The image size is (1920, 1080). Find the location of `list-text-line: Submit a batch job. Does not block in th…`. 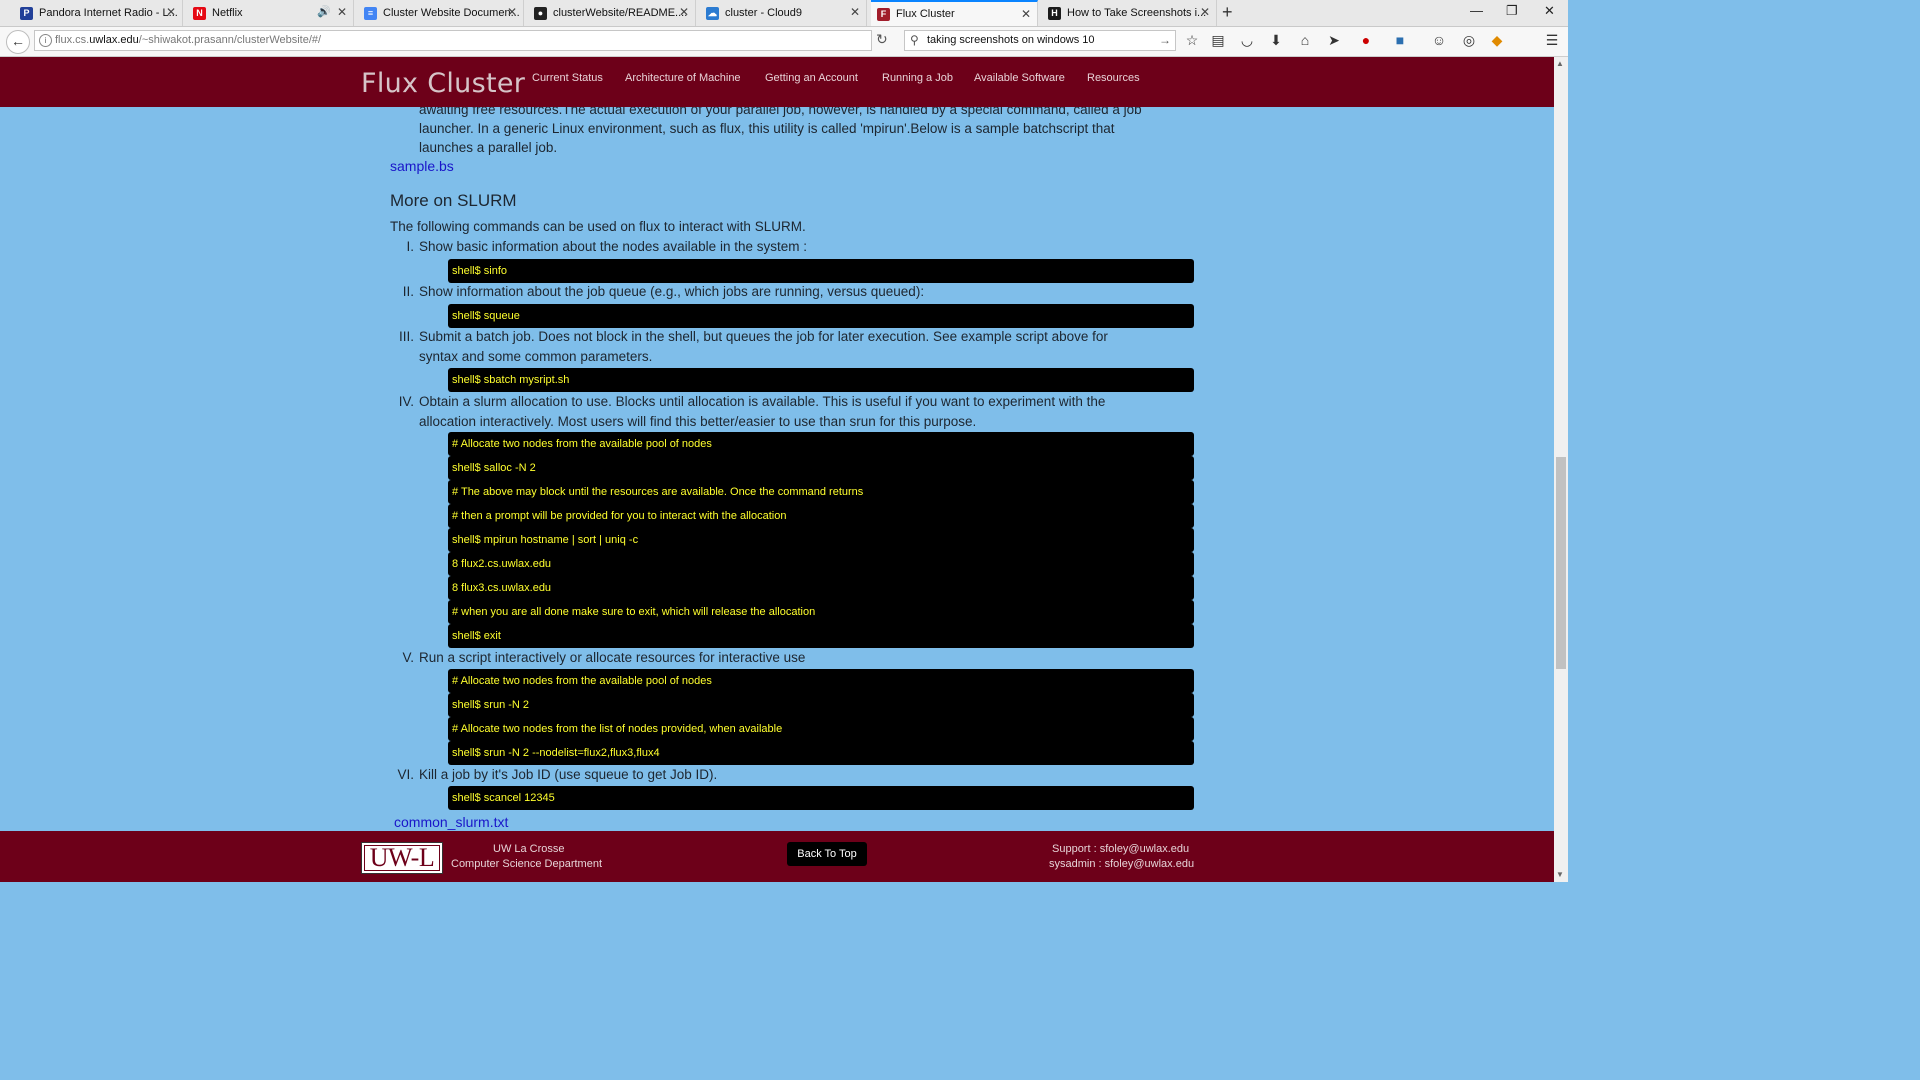

list-text-line: Submit a batch job. Does not block in th… is located at coordinates (763, 336).